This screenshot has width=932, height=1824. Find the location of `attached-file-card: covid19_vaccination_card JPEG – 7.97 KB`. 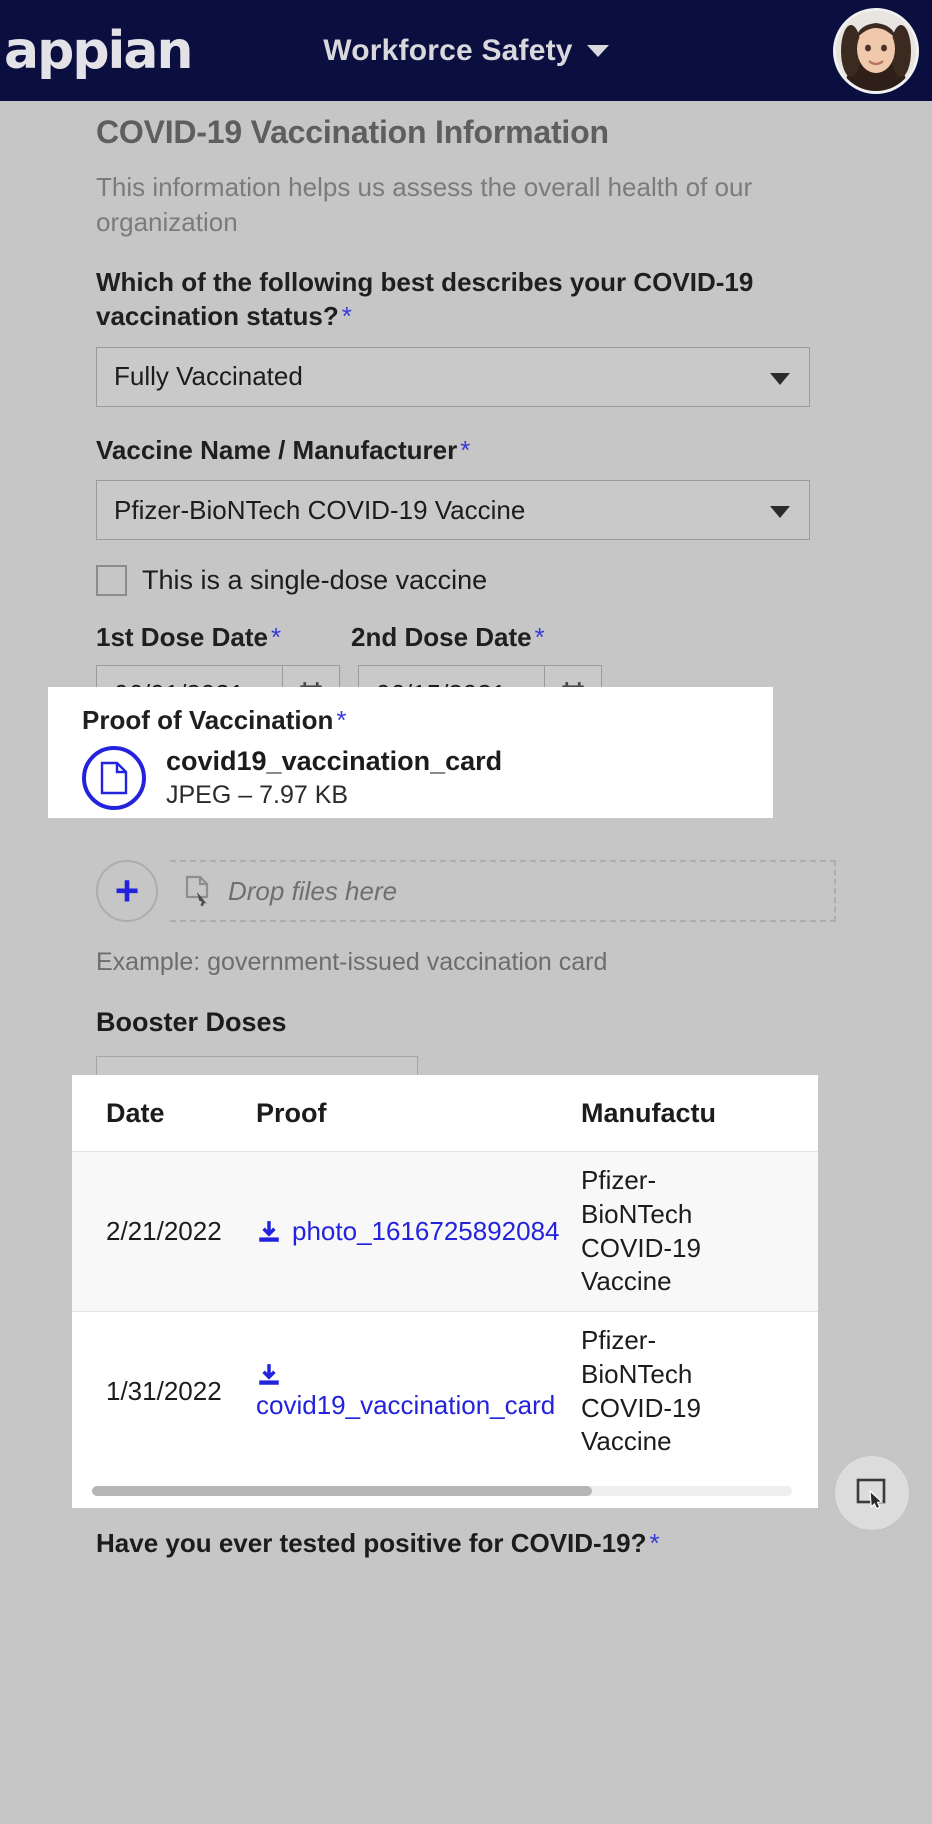

attached-file-card: covid19_vaccination_card JPEG – 7.97 KB is located at coordinates (427, 778).